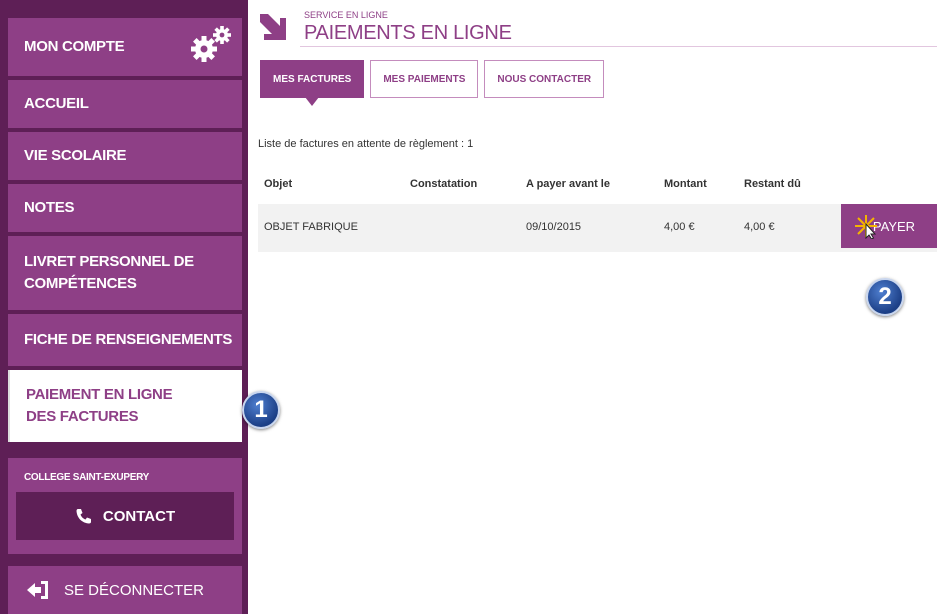  Describe the element at coordinates (139, 516) in the screenshot. I see `contact-label: CONTACT` at that location.